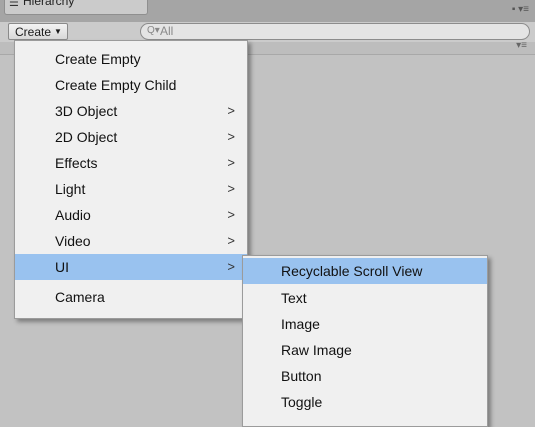 The height and width of the screenshot is (427, 535). I want to click on menu-item-label: Video, so click(73, 241).